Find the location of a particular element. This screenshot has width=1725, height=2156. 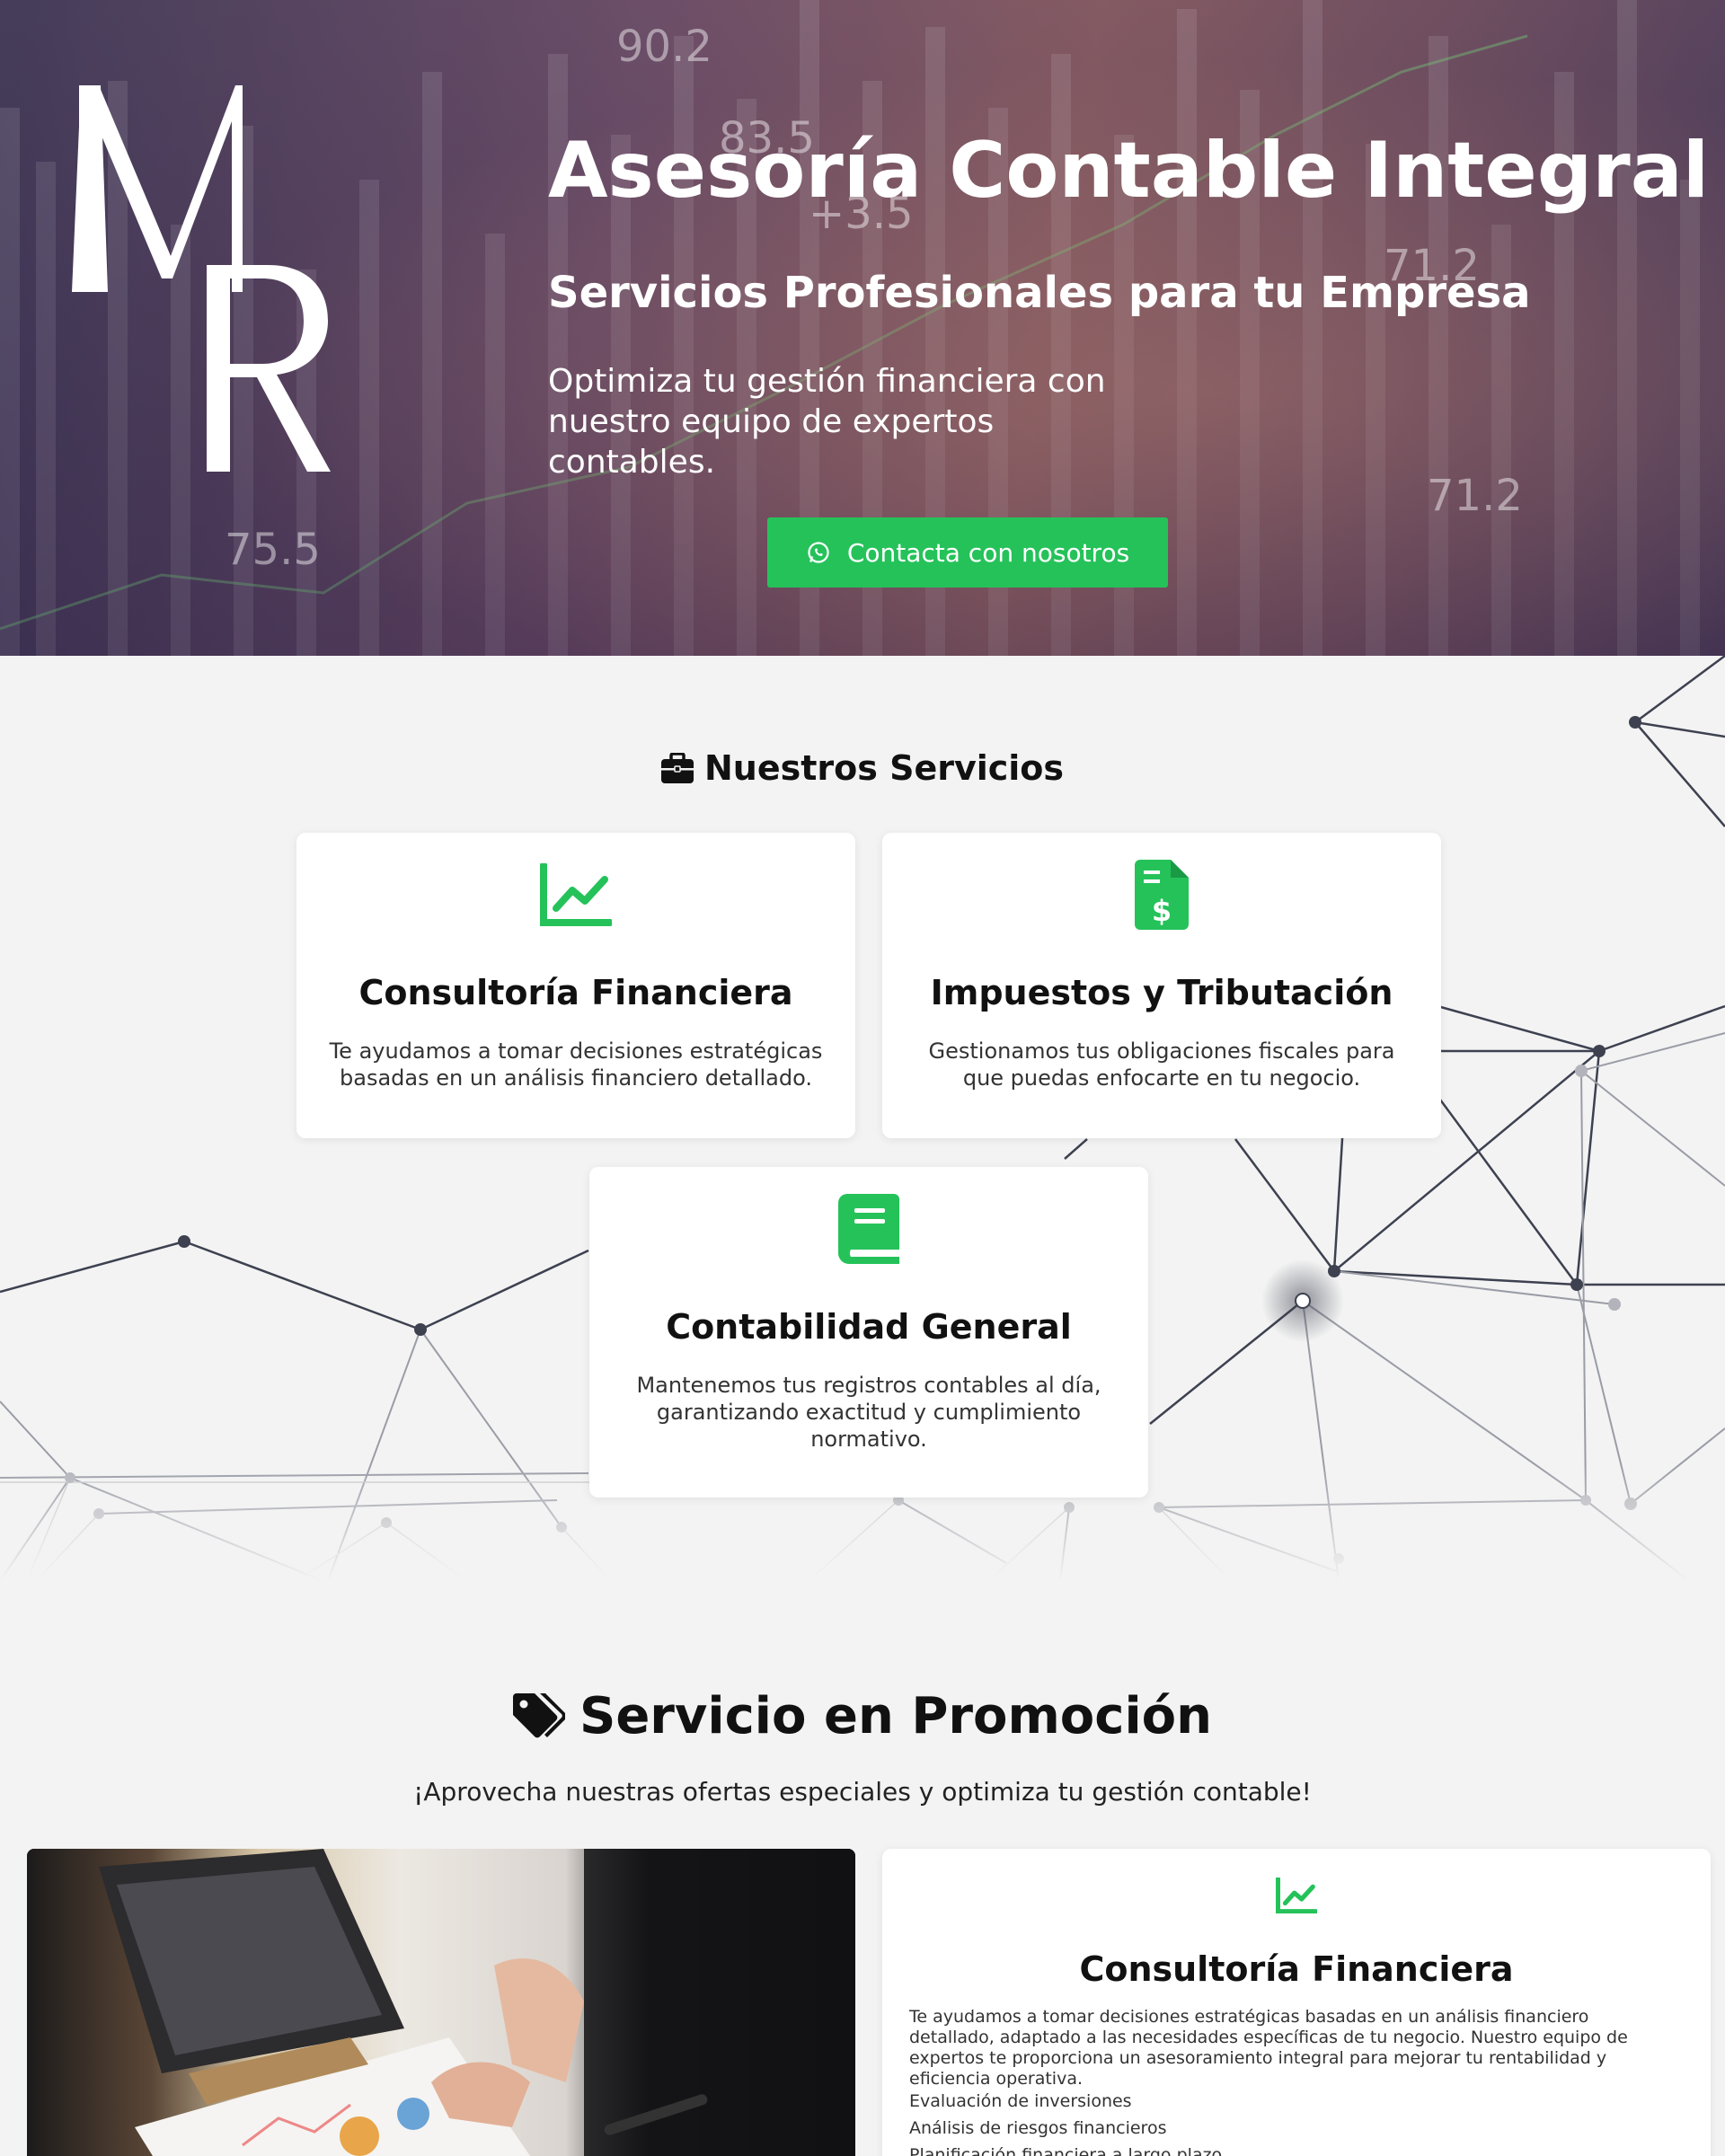

service-card-title: Impuestos y Tributación is located at coordinates (1161, 992).